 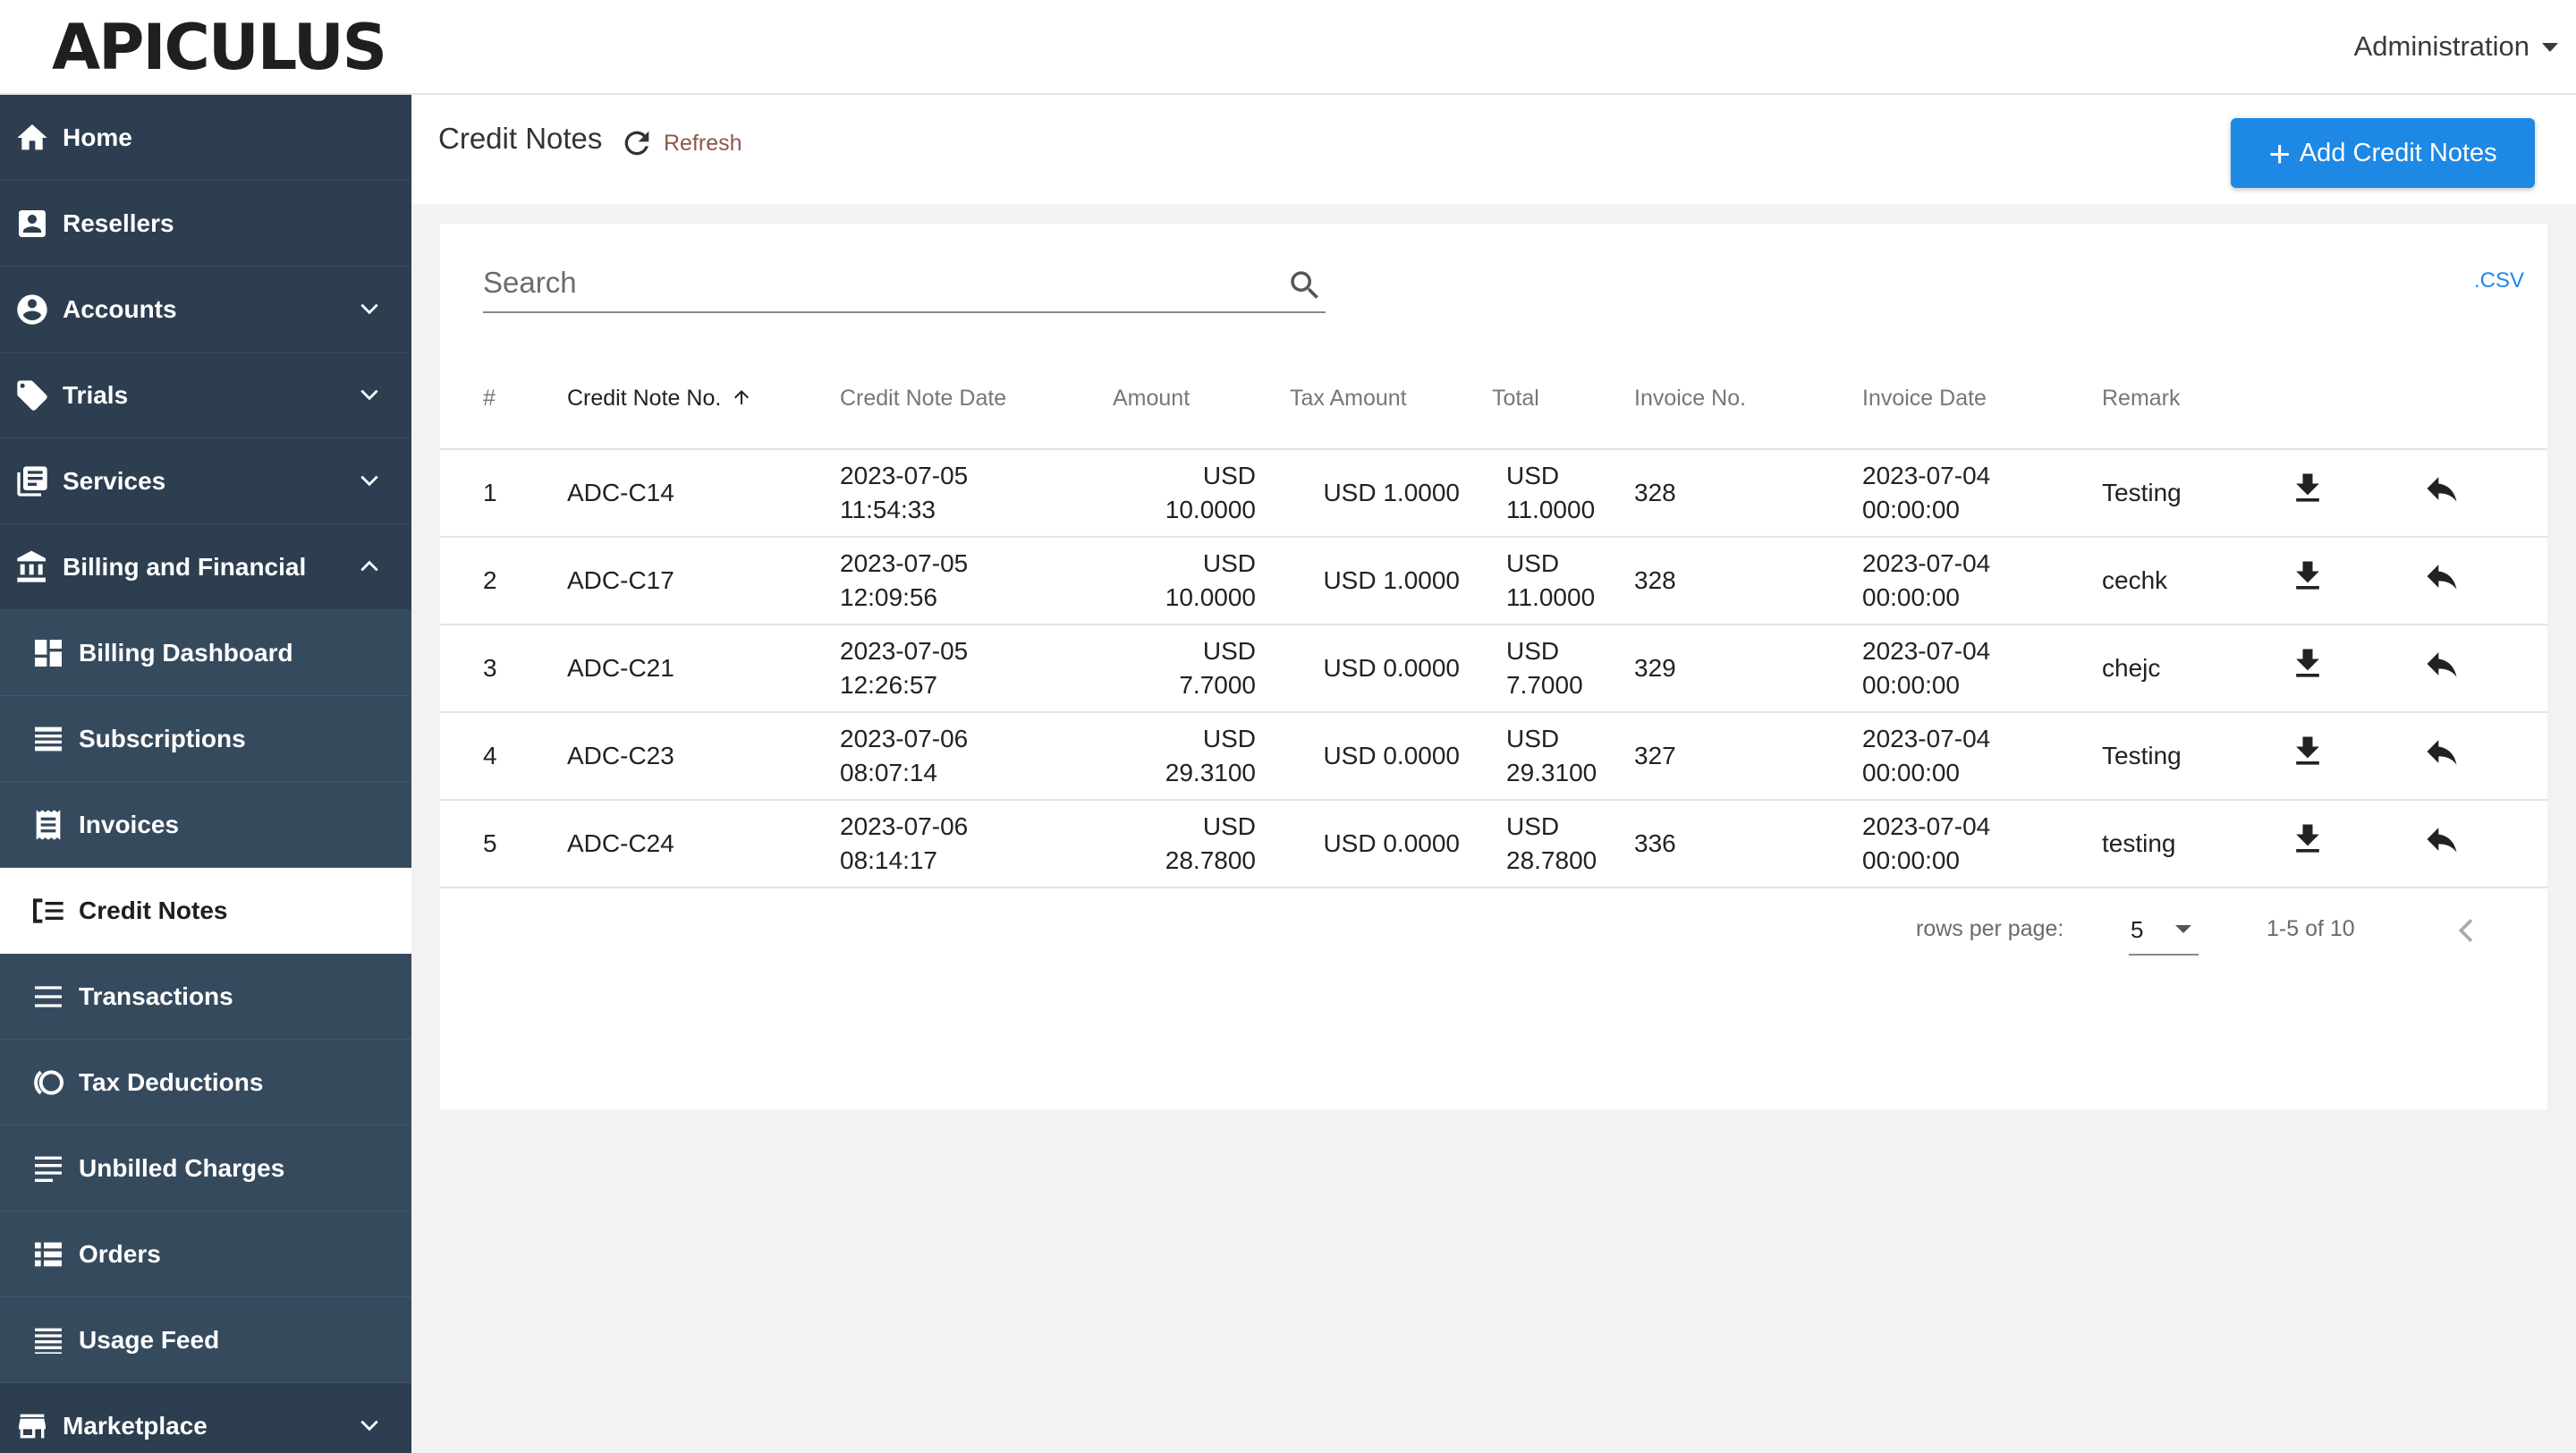 I want to click on search-field, so click(x=904, y=284).